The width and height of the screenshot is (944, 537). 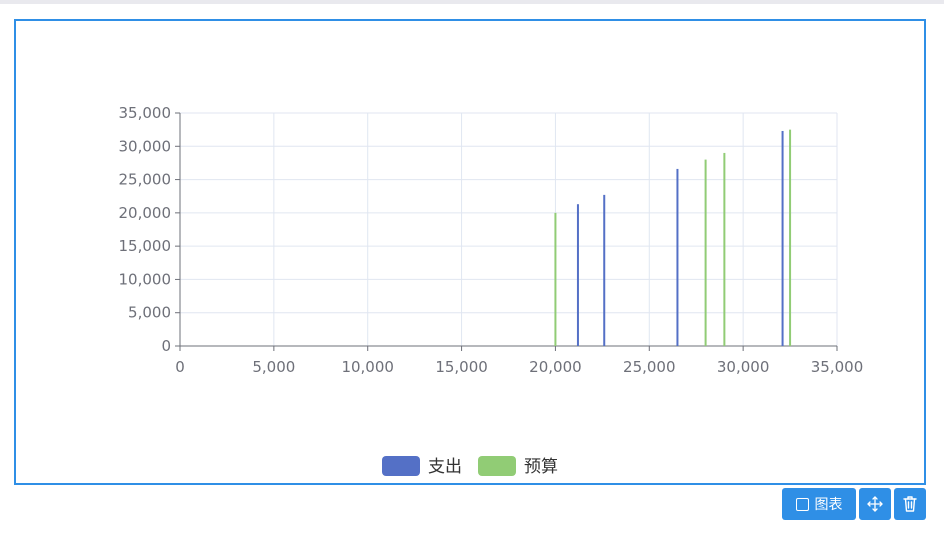 What do you see at coordinates (445, 467) in the screenshot?
I see `legend-label: 支出` at bounding box center [445, 467].